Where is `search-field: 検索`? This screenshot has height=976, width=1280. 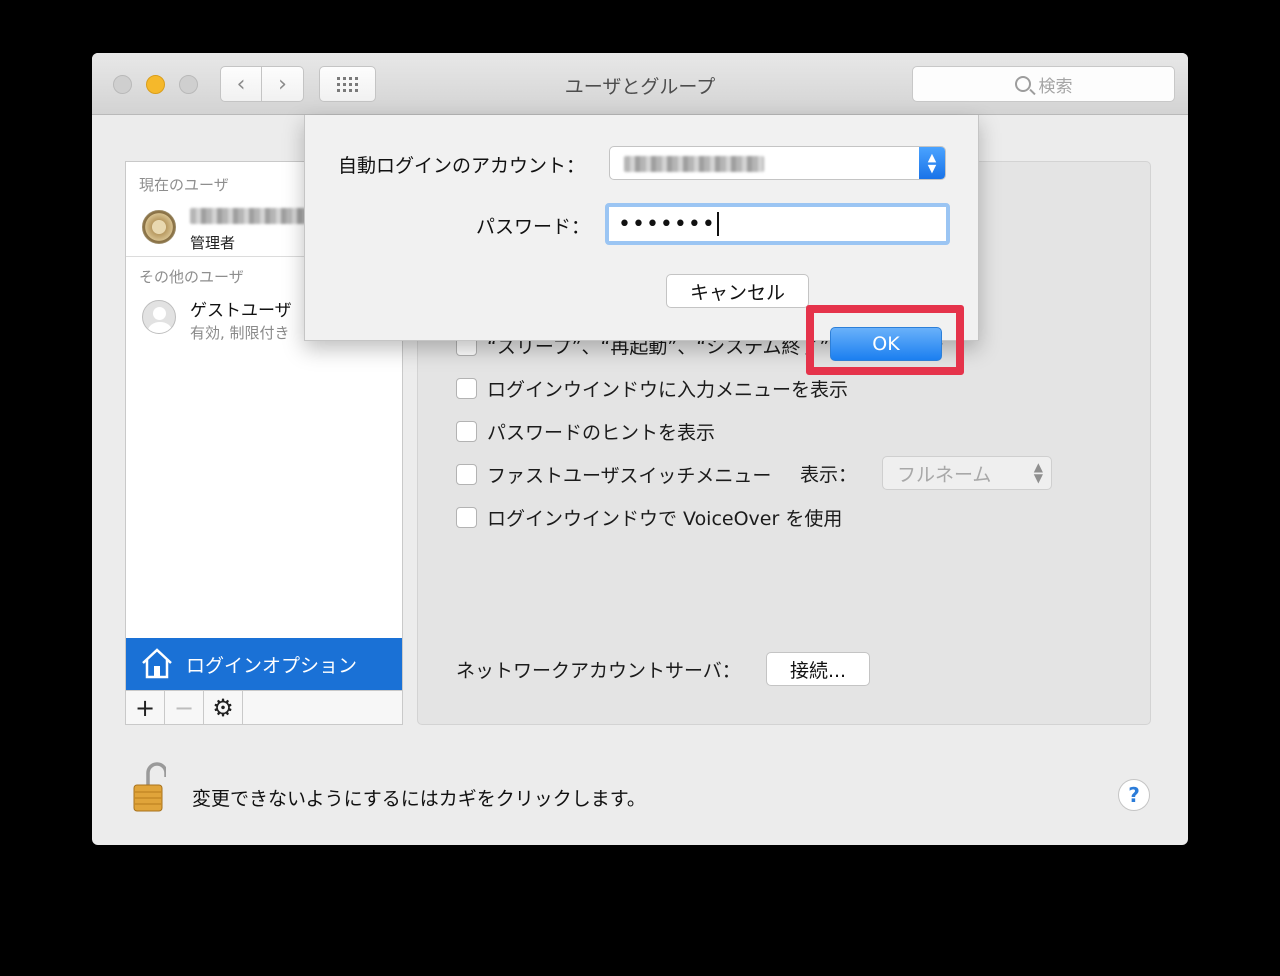 search-field: 検索 is located at coordinates (1043, 84).